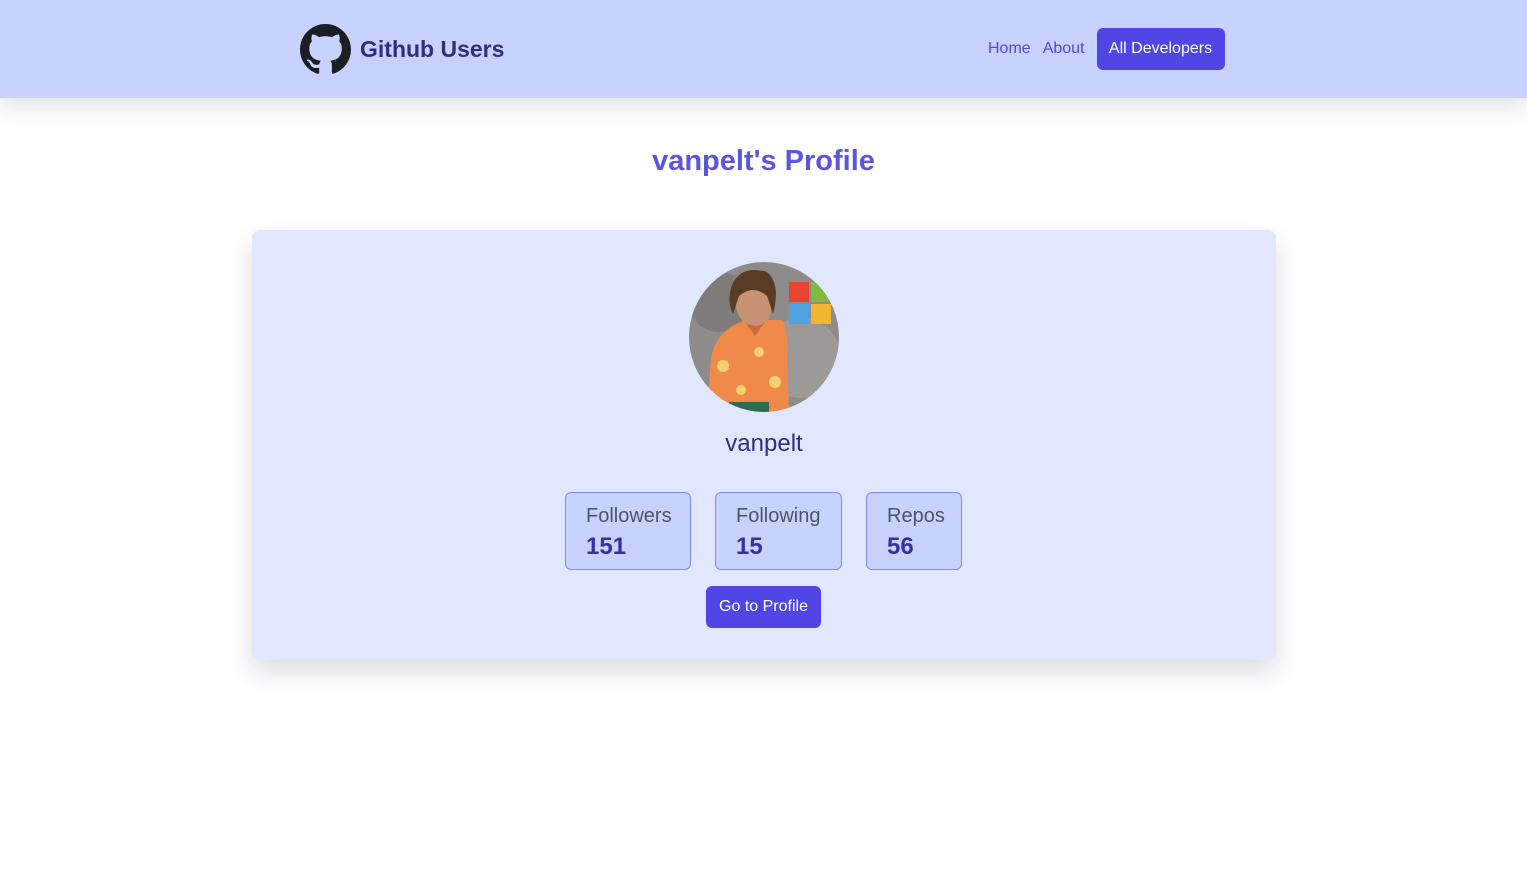 Image resolution: width=1527 pixels, height=896 pixels. I want to click on navbar: Github Users Home About All Developers, so click(763, 49).